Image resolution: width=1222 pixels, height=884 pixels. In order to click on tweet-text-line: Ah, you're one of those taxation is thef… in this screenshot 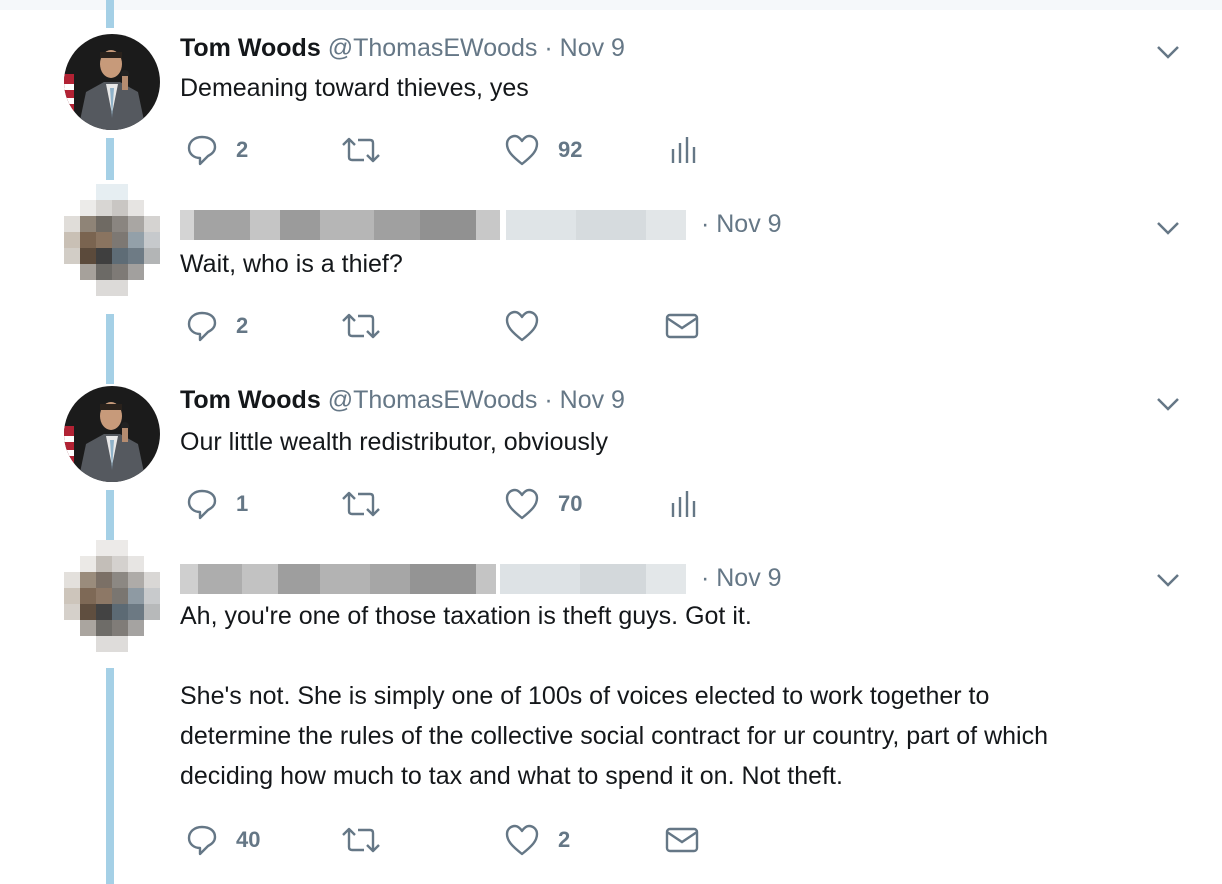, I will do `click(466, 616)`.